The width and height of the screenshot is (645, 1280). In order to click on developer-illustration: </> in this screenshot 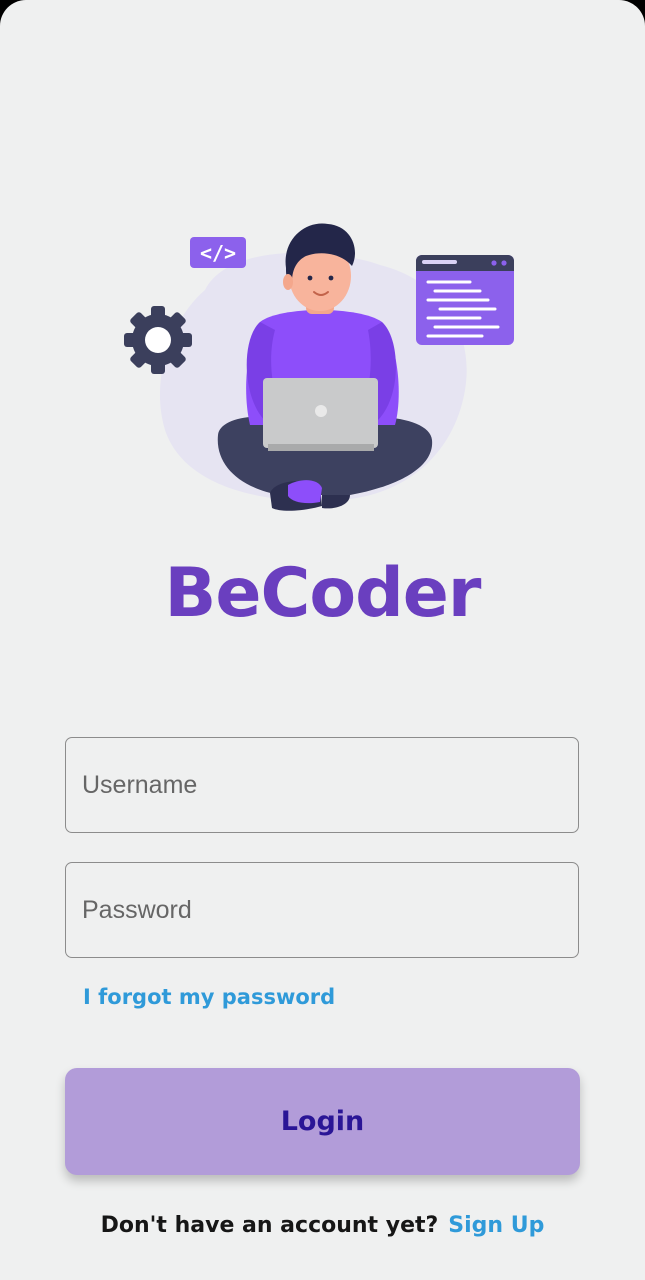, I will do `click(319, 367)`.